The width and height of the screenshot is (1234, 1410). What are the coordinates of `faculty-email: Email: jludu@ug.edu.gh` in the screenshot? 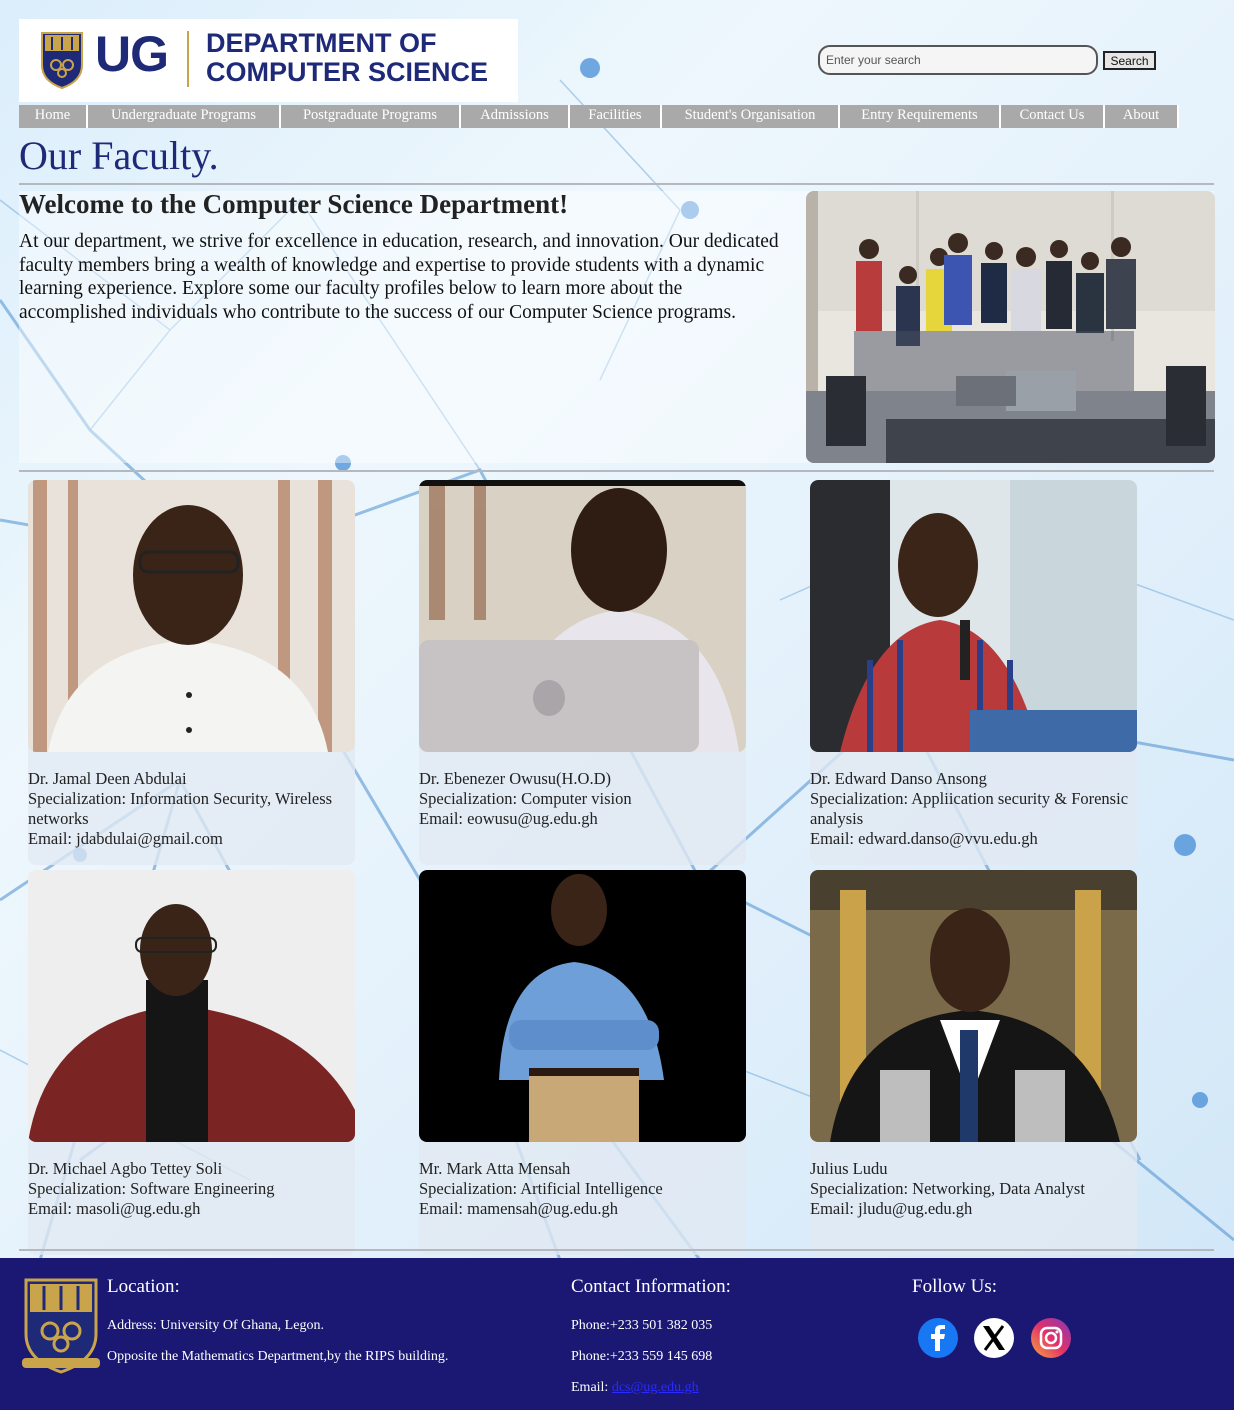 It's located at (891, 1208).